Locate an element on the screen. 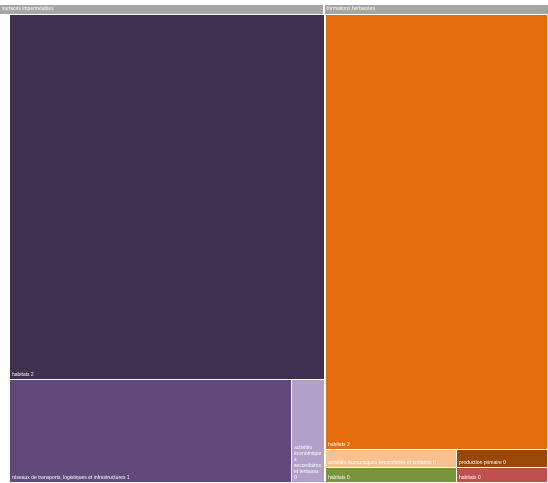  group-header-formations-herbacees: formations herbacées is located at coordinates (436, 9).